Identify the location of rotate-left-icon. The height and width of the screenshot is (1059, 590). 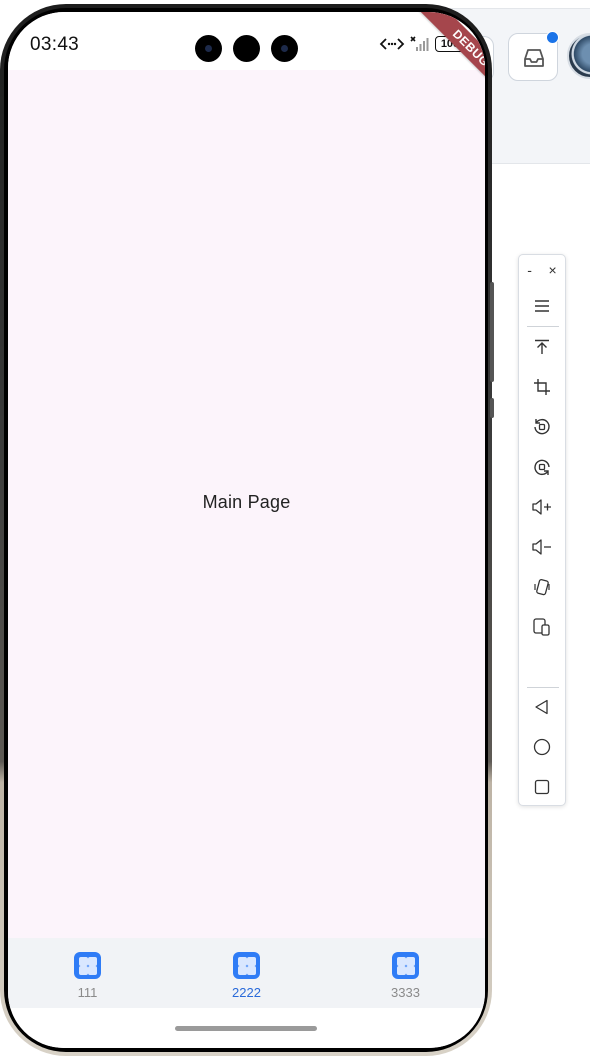
(542, 426).